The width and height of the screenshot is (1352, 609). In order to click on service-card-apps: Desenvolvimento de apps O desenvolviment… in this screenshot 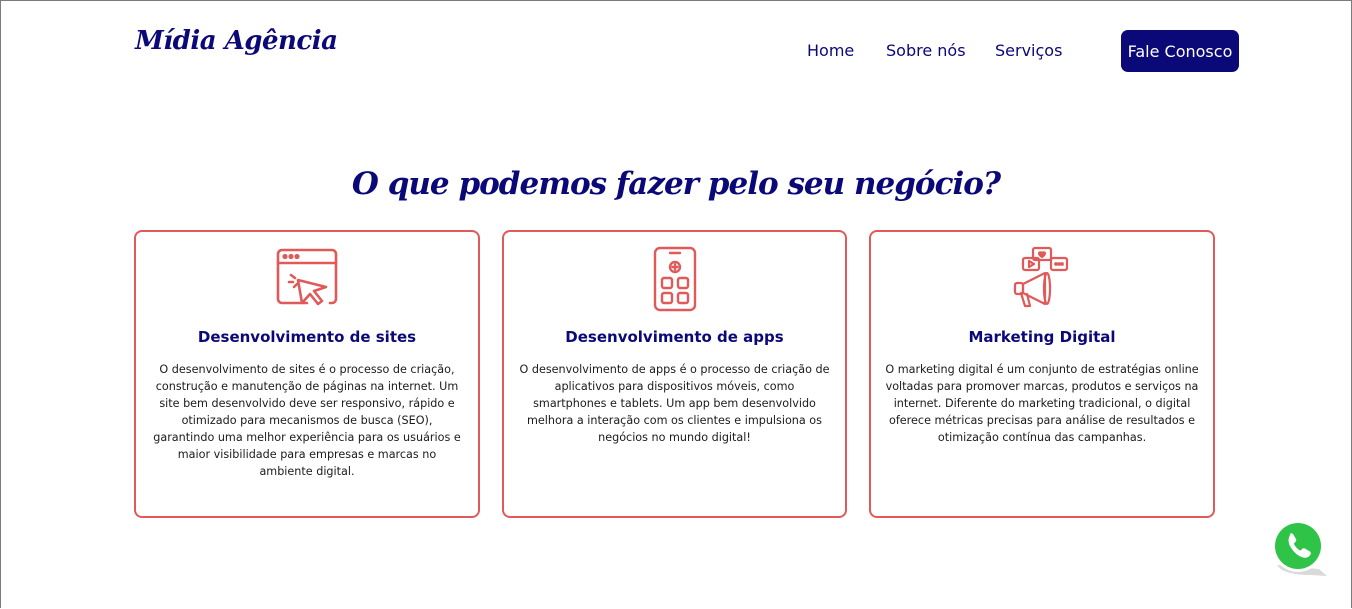, I will do `click(674, 374)`.